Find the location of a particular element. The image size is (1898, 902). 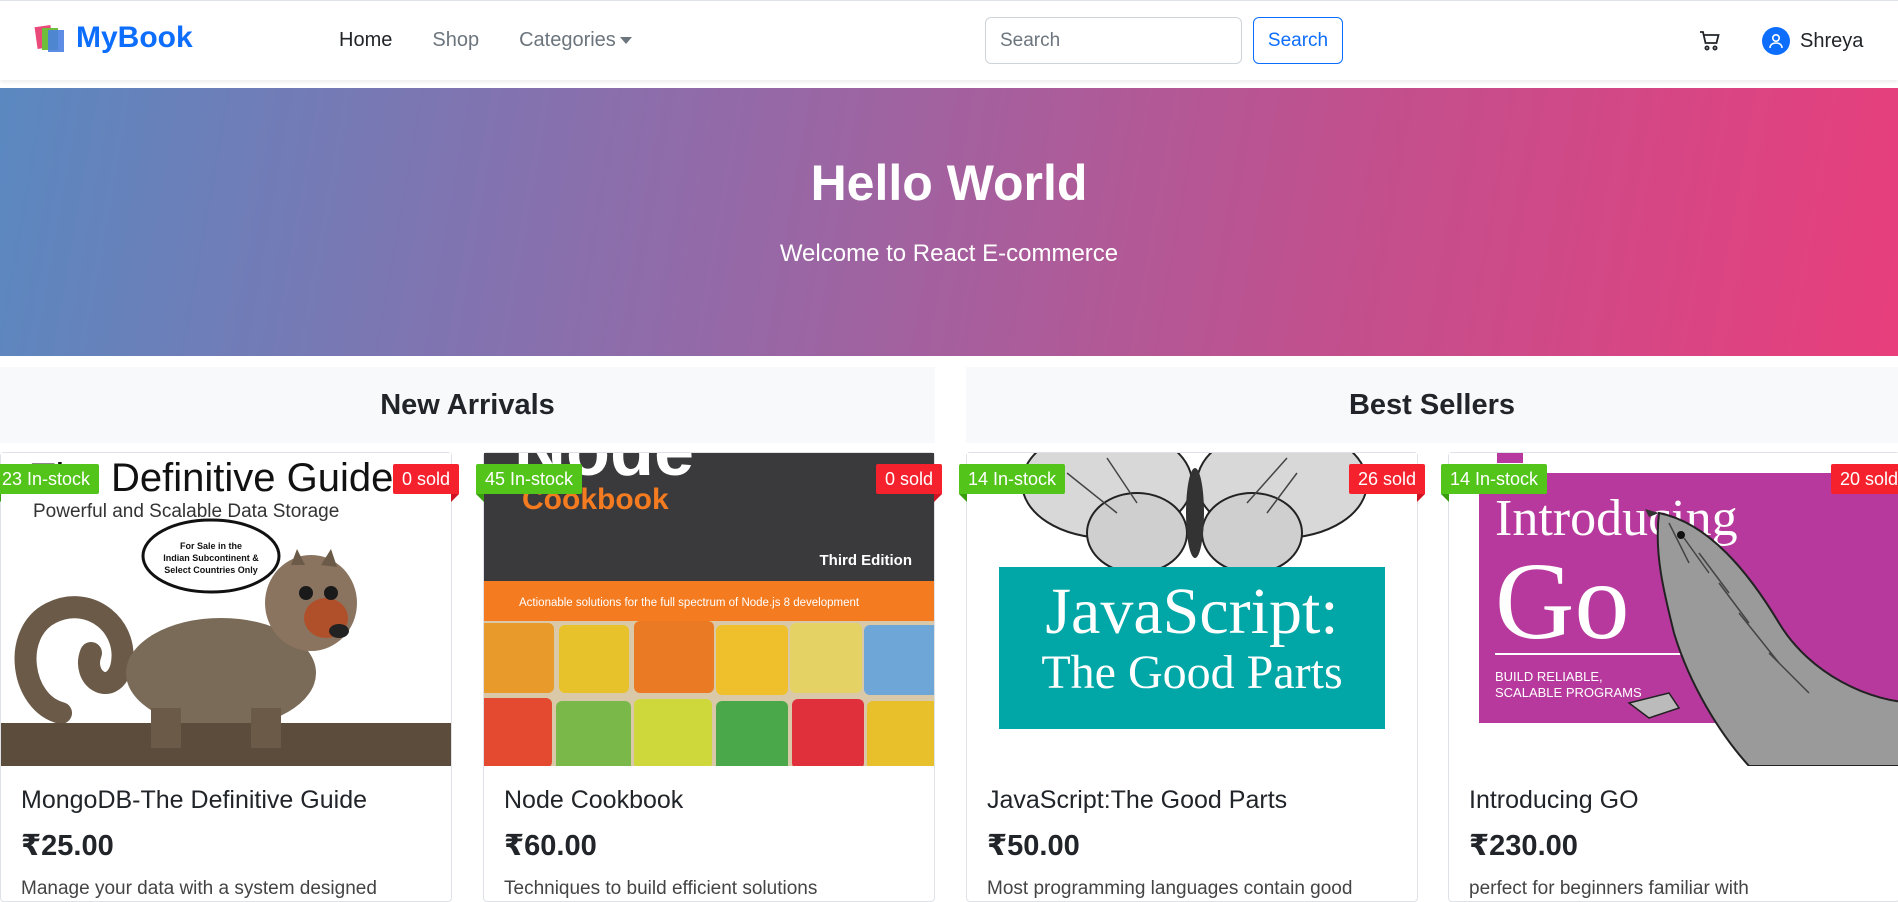

product-price: ₹50.00 is located at coordinates (1033, 846).